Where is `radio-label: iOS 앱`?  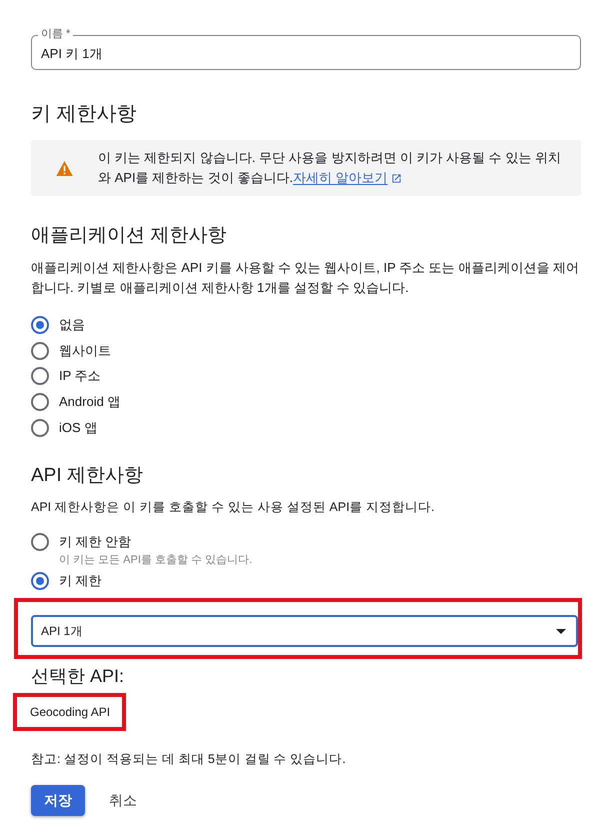
radio-label: iOS 앱 is located at coordinates (78, 427).